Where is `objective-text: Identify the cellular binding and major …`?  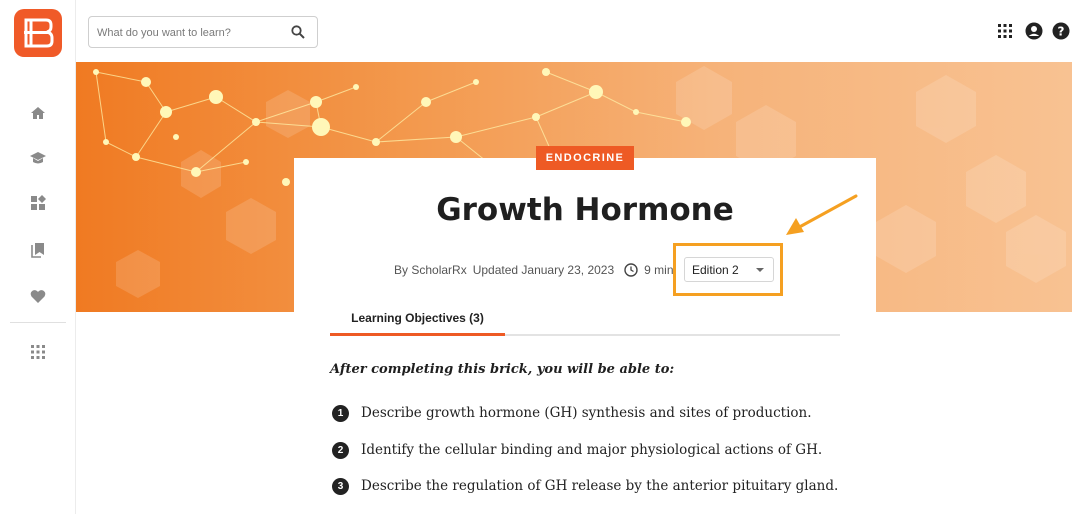
objective-text: Identify the cellular binding and major … is located at coordinates (592, 450).